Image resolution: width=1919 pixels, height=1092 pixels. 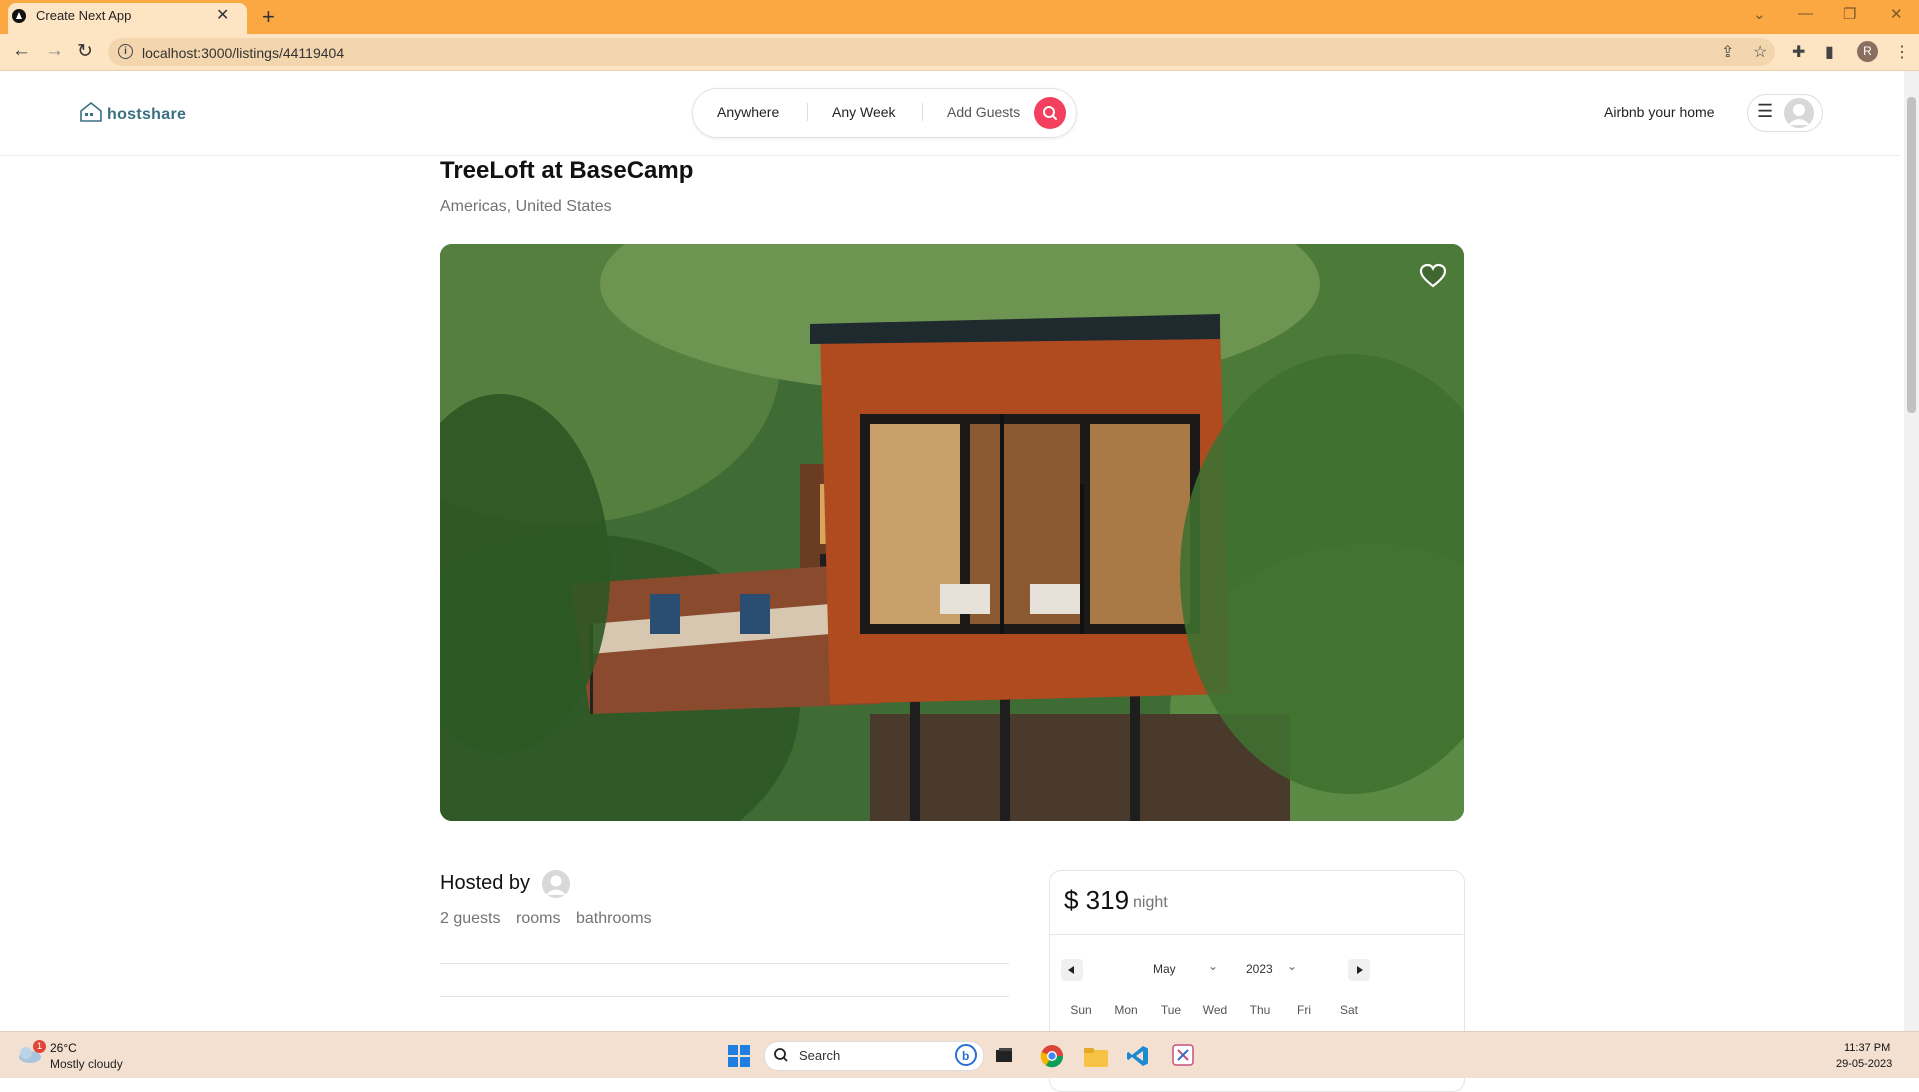 I want to click on user-avatar, so click(x=1799, y=113).